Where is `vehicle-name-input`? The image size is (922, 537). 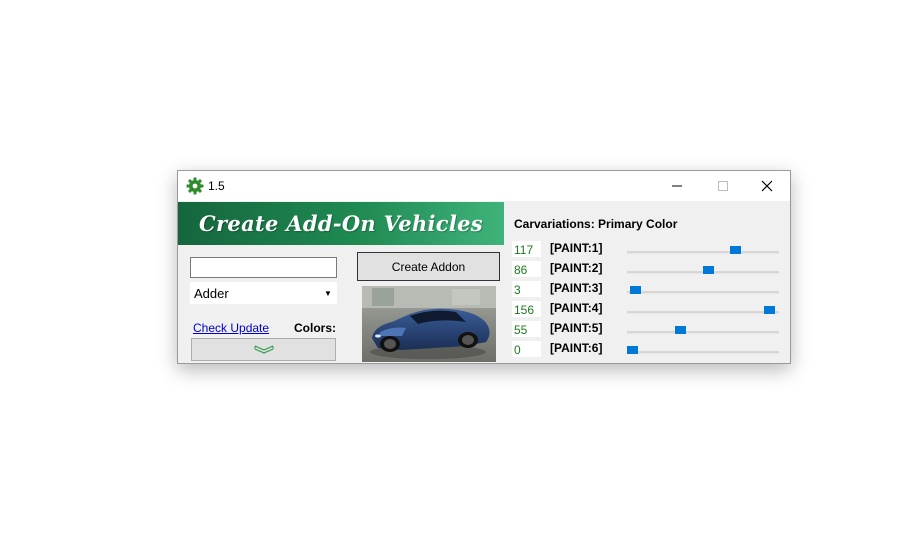 vehicle-name-input is located at coordinates (263, 267).